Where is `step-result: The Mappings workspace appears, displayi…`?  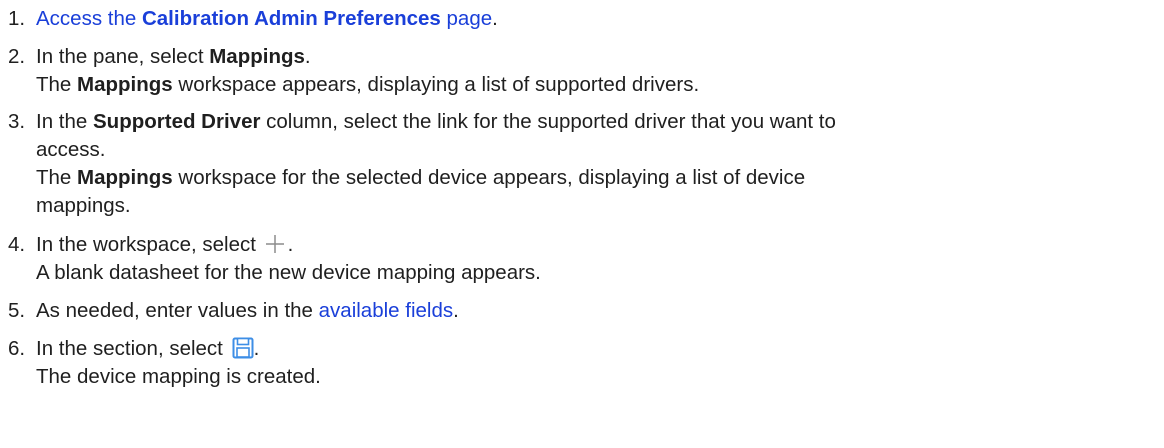 step-result: The Mappings workspace appears, displayi… is located at coordinates (600, 85).